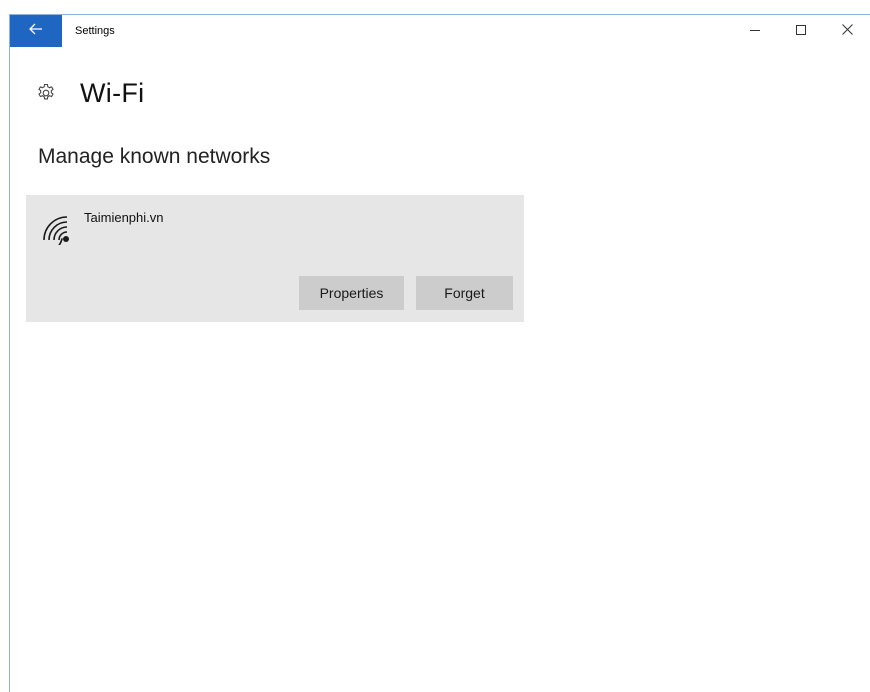  I want to click on section-title: Manage known networks, so click(154, 156).